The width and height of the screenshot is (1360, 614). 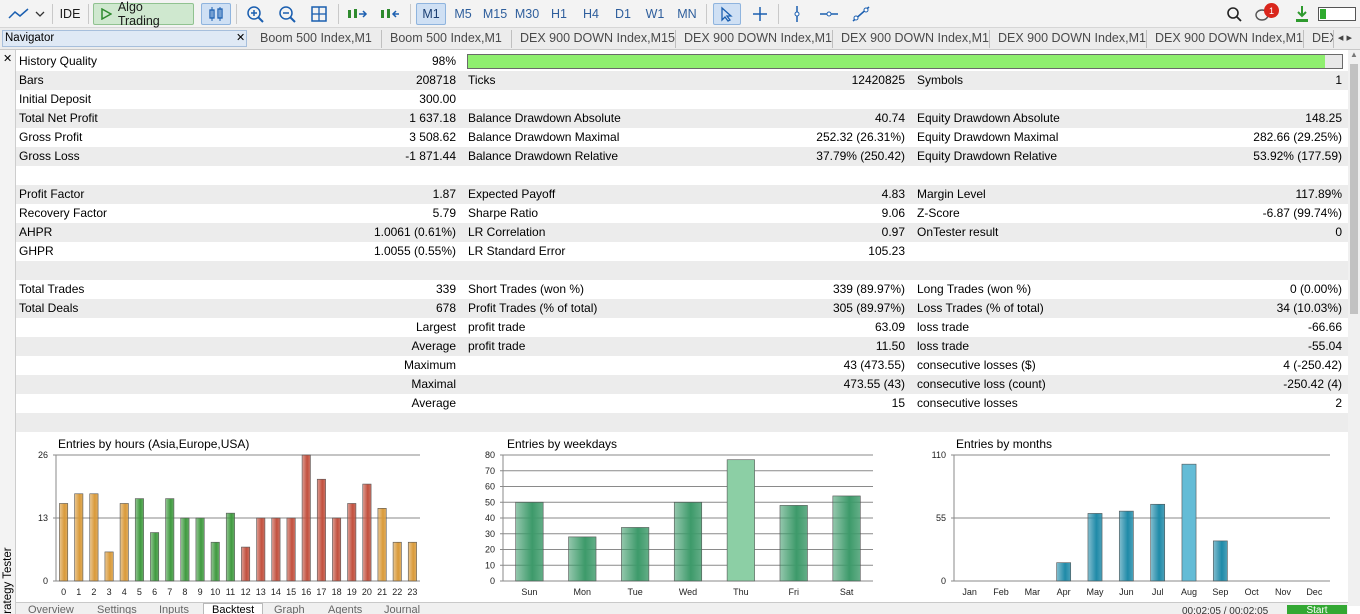 What do you see at coordinates (976, 365) in the screenshot?
I see `metric-label: consecutive losses ($)` at bounding box center [976, 365].